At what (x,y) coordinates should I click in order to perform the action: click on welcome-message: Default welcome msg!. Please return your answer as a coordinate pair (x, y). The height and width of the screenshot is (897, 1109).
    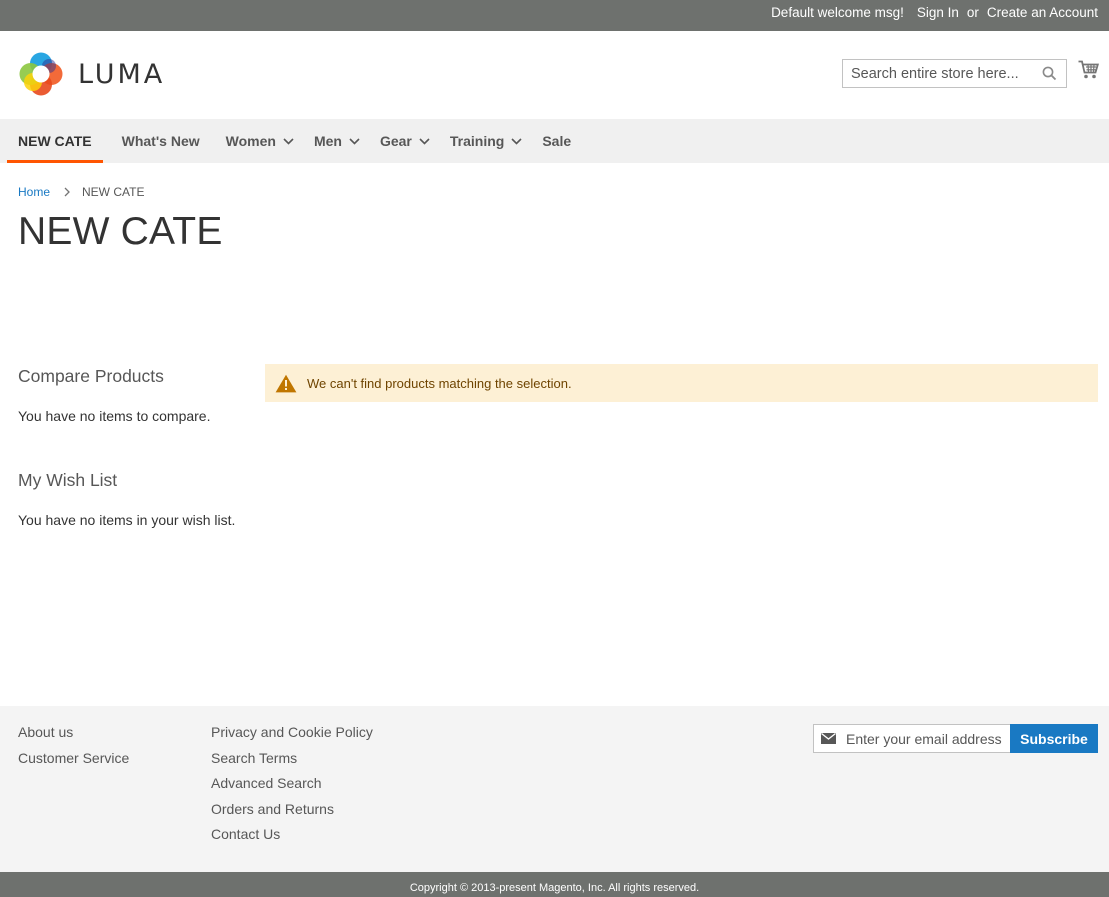
    Looking at the image, I should click on (837, 12).